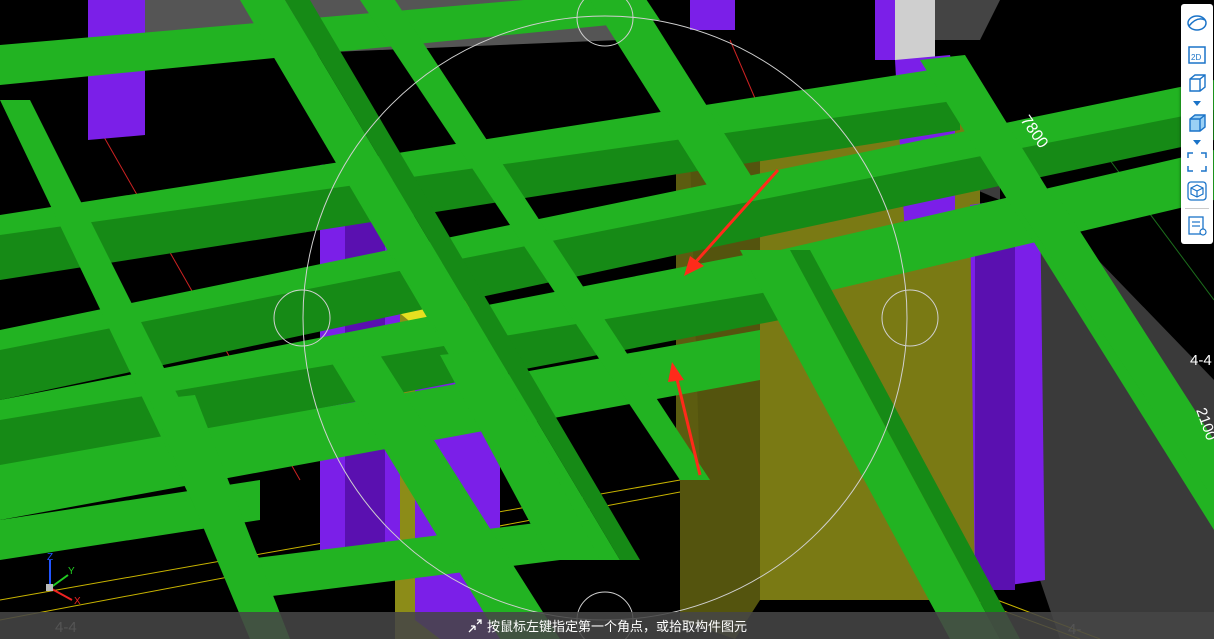  I want to click on toolbar-separator, so click(1197, 208).